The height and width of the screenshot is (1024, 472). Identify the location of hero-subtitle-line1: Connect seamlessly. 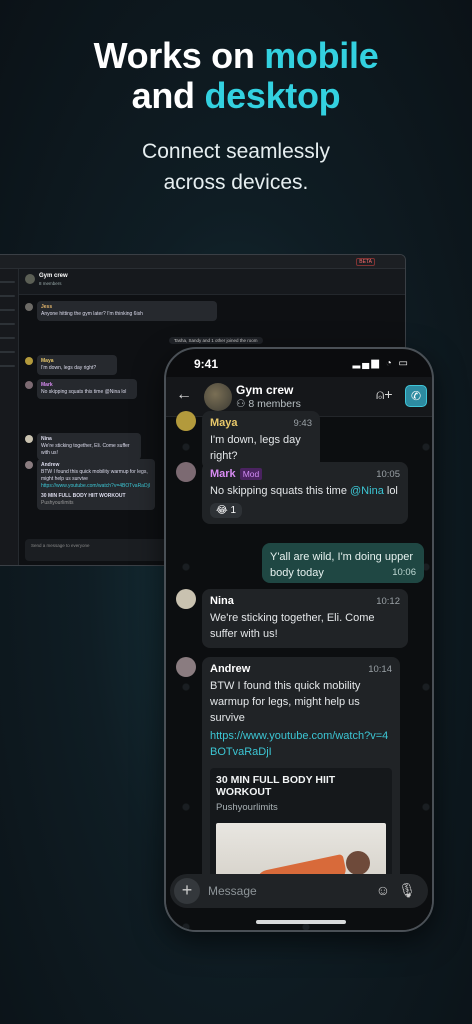
(236, 151).